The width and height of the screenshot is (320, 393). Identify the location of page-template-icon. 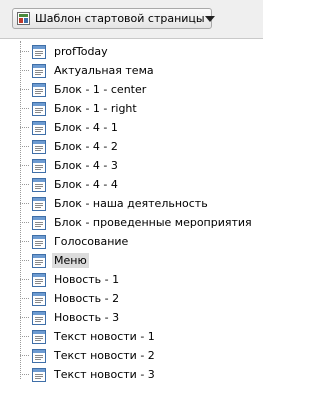
(23, 18).